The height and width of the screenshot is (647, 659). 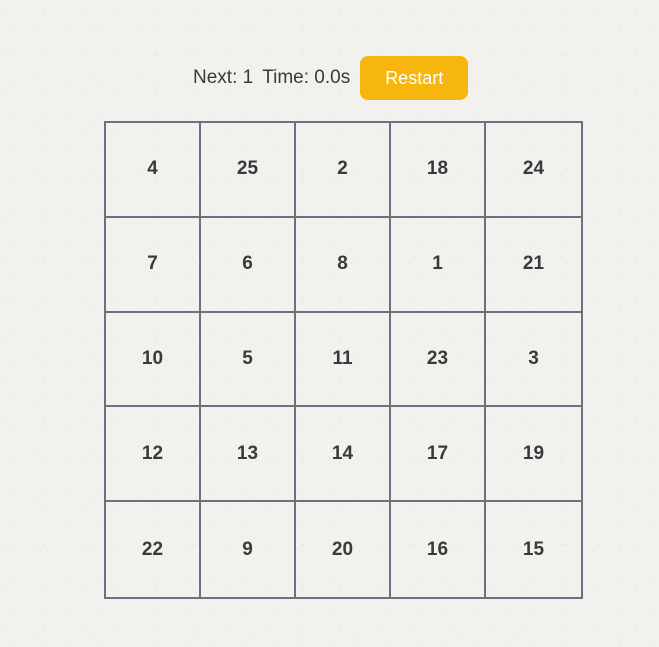 I want to click on grid-cell: 5, so click(x=248, y=360).